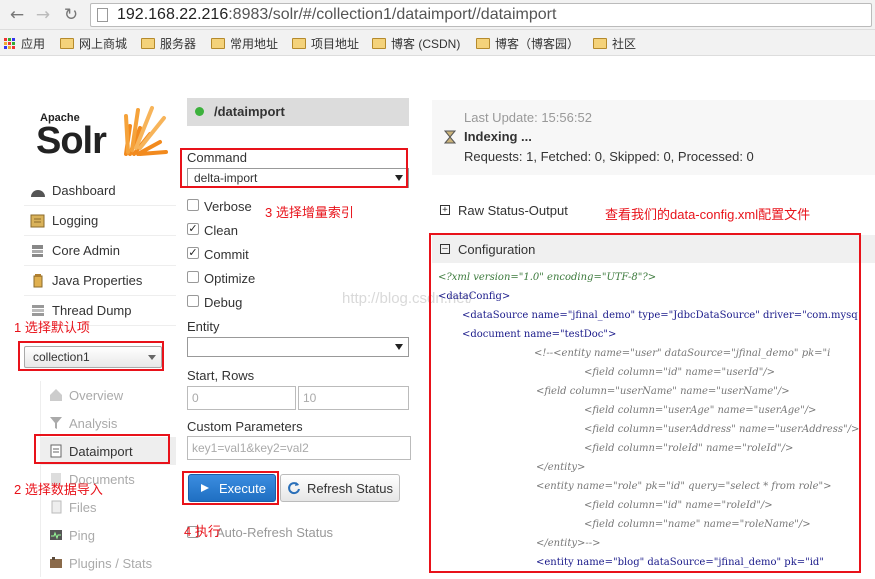 The width and height of the screenshot is (875, 579). I want to click on apps-grid-icon, so click(9, 43).